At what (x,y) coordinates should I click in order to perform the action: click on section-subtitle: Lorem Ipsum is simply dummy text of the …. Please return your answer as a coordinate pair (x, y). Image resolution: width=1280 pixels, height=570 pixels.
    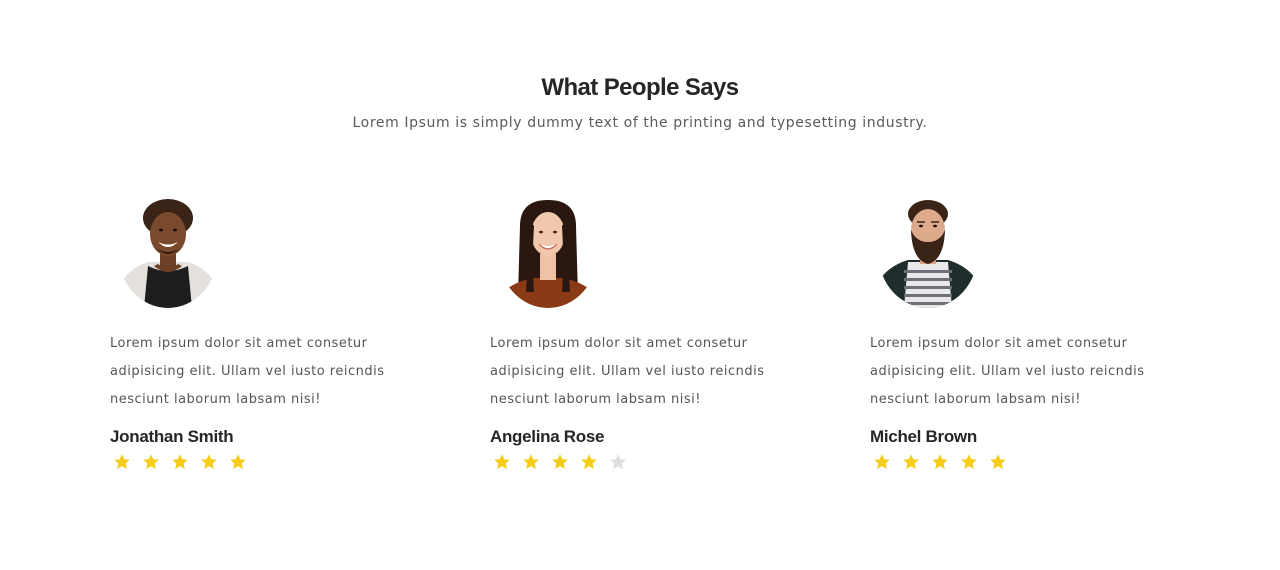
    Looking at the image, I should click on (640, 123).